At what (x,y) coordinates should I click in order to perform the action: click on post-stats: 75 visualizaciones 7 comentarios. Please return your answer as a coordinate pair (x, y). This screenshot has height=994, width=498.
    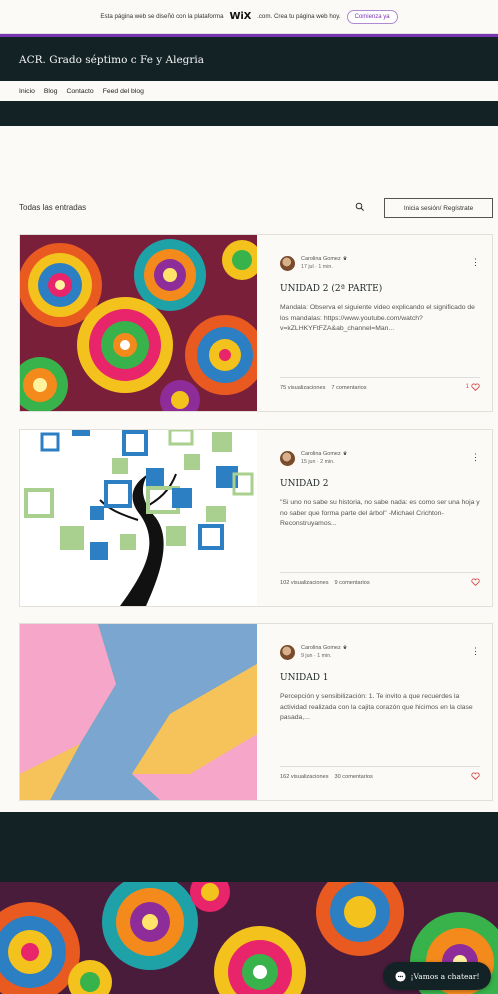
    Looking at the image, I should click on (323, 388).